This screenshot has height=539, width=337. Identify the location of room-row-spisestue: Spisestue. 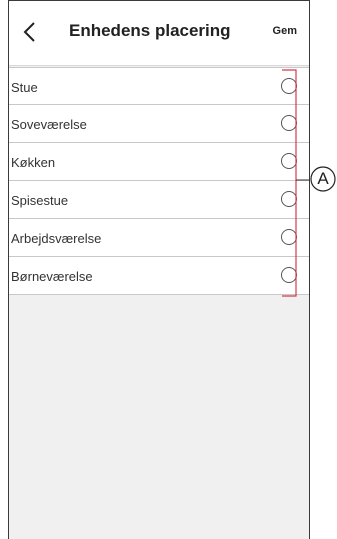
(159, 200).